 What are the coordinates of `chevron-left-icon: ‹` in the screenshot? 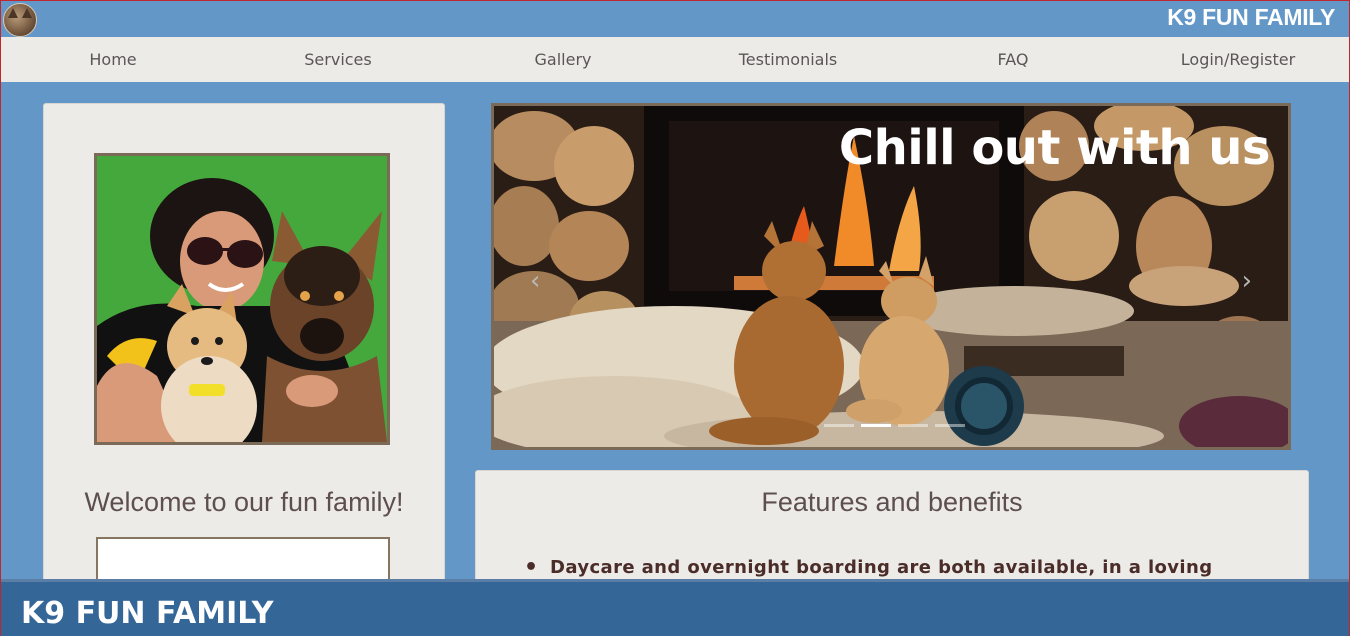 It's located at (535, 281).